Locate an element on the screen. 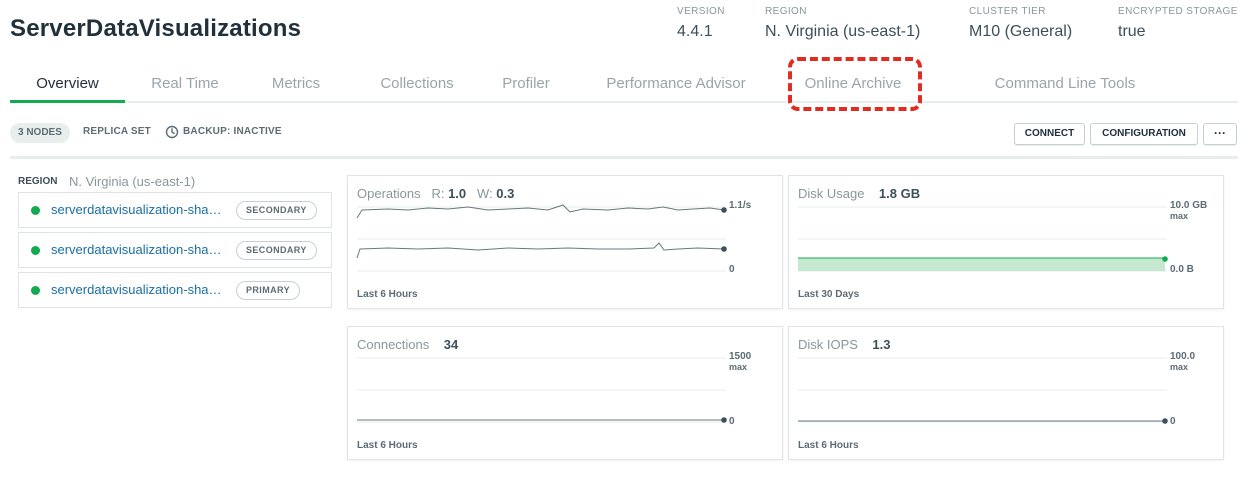  disk-usage-title: Disk Usage 1.8 GB is located at coordinates (859, 193).